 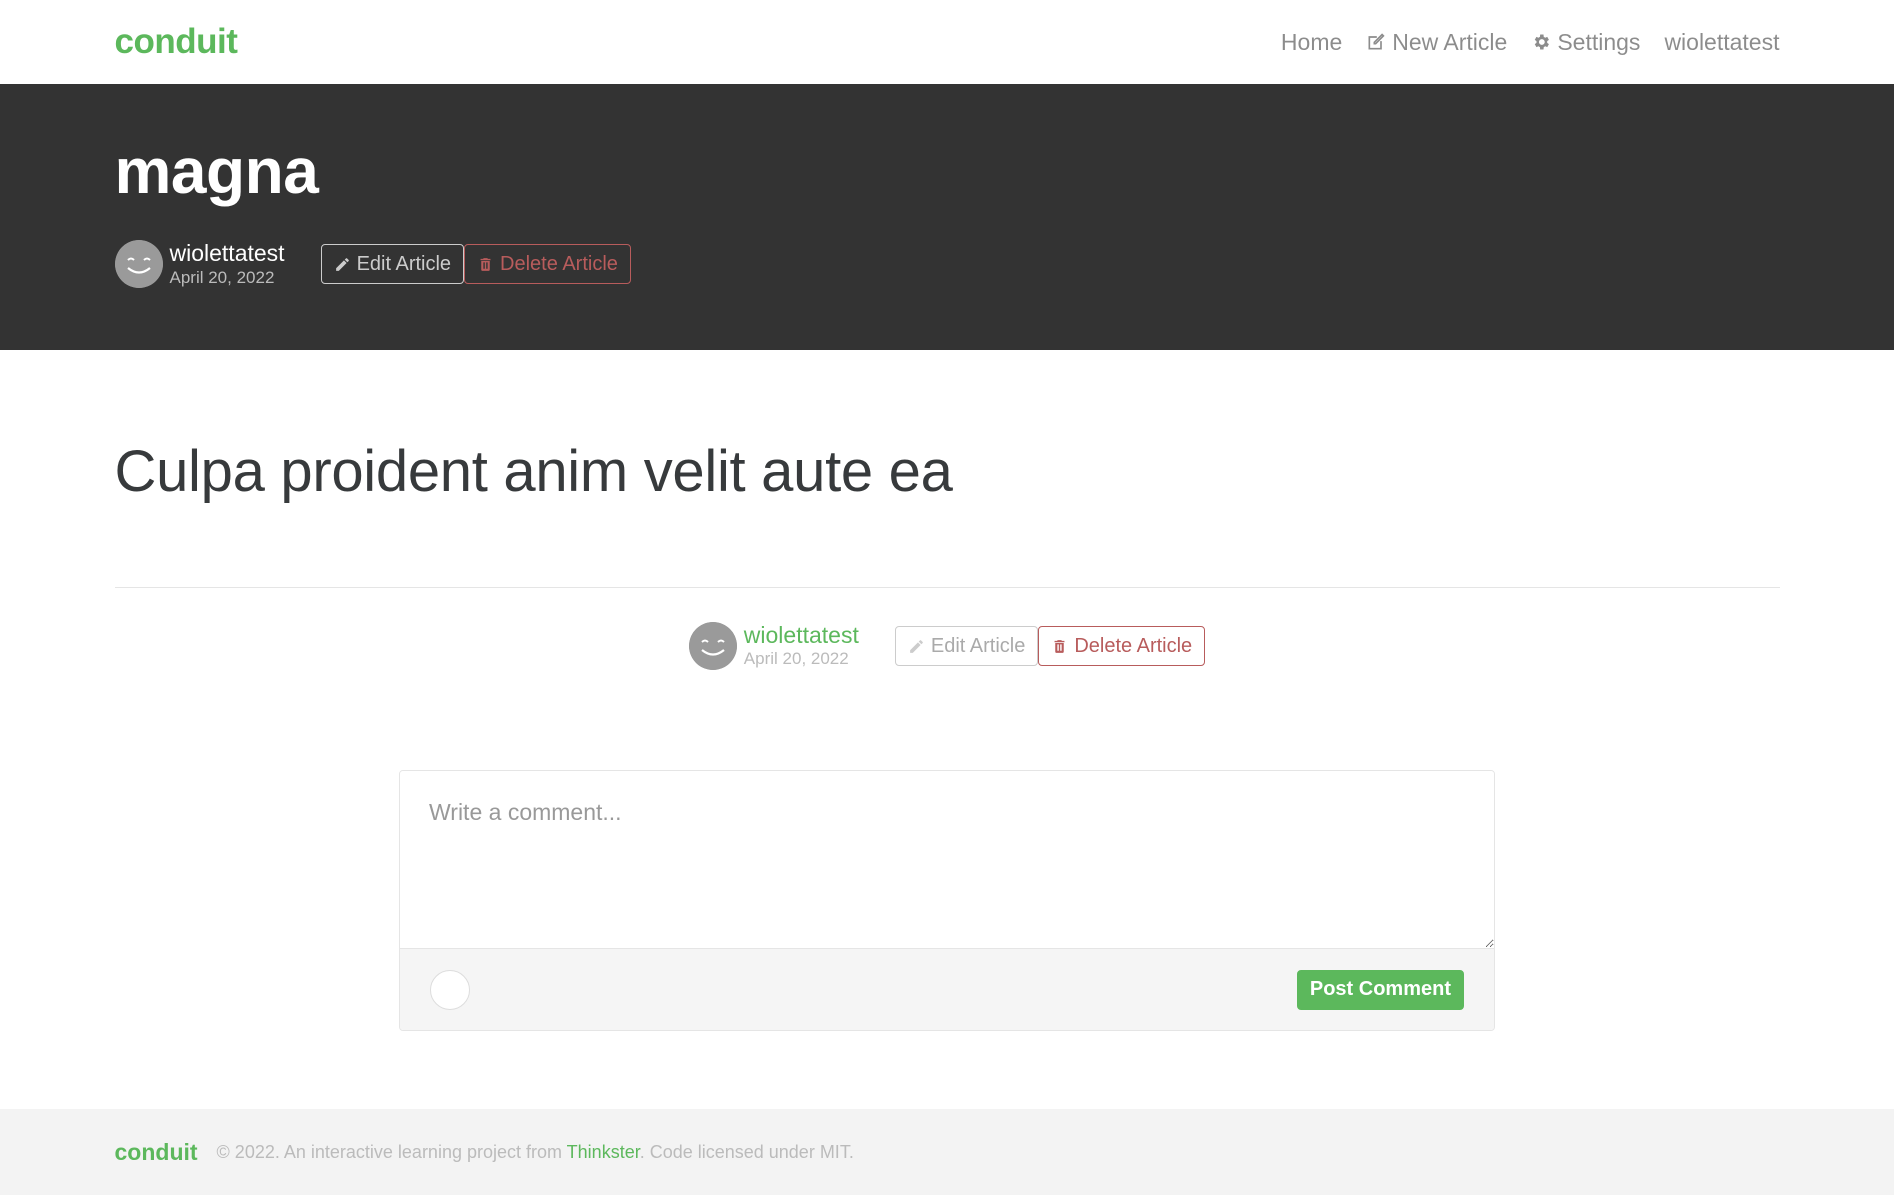 I want to click on divider, so click(x=947, y=587).